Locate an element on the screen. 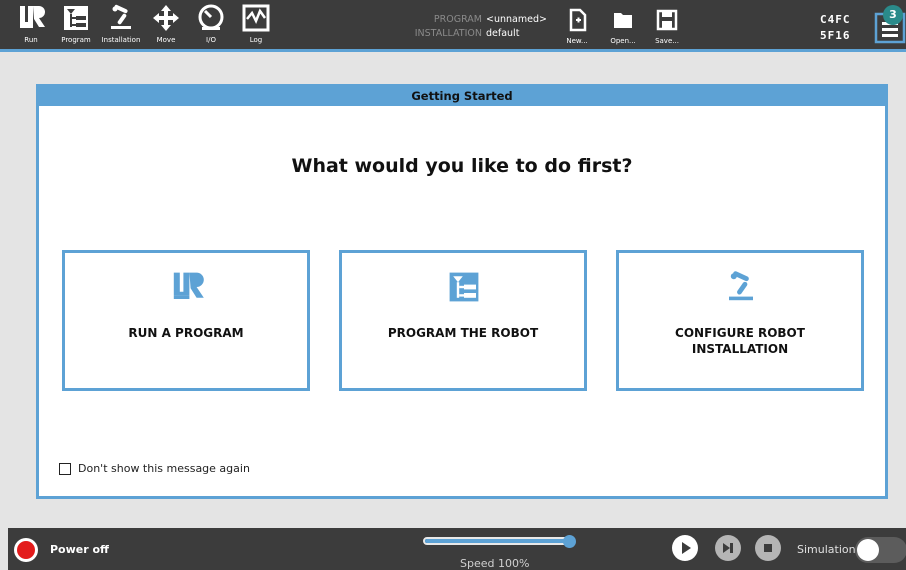  bottom-bar: Power off Speed 100% Simulation is located at coordinates (457, 549).